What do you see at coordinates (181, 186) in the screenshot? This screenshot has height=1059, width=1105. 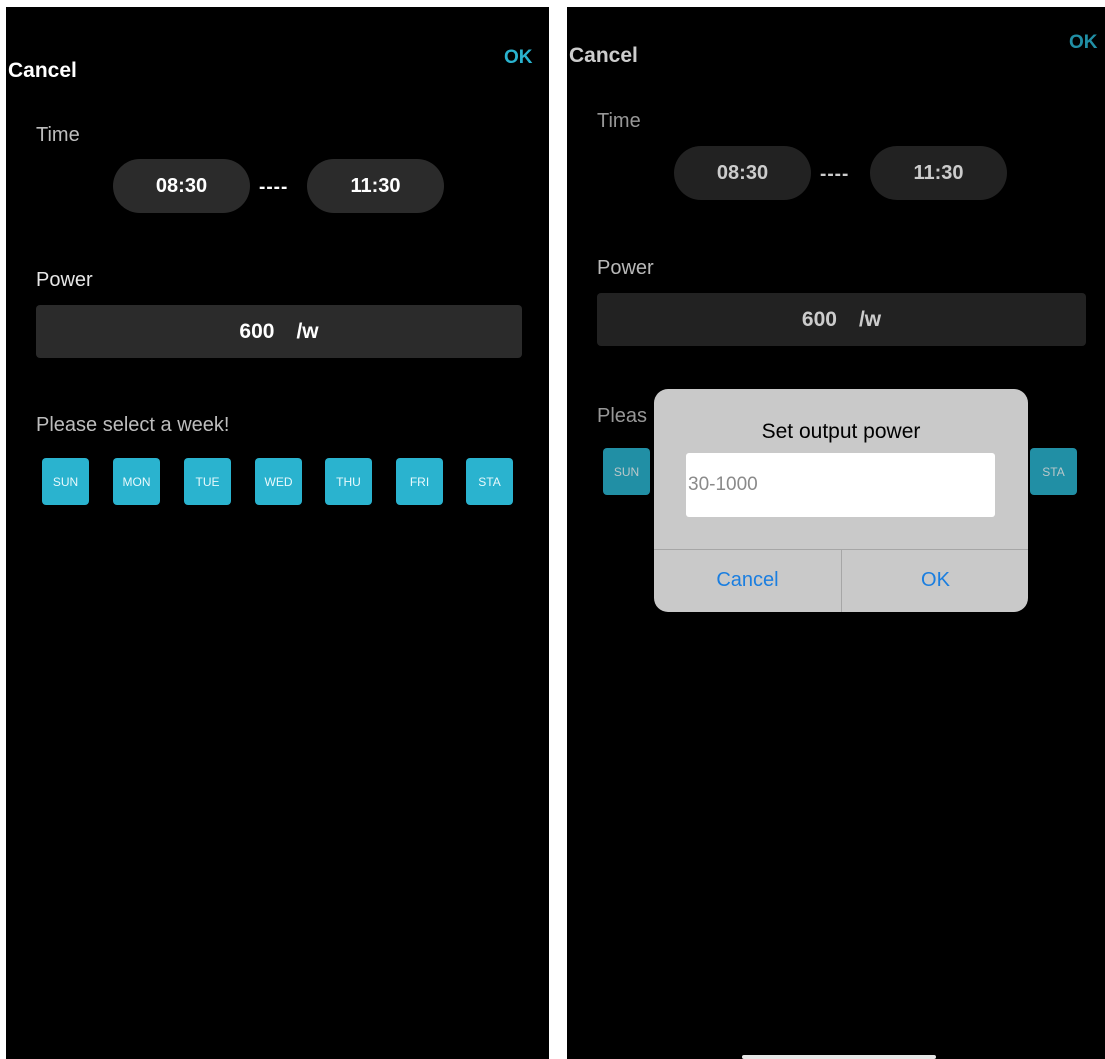 I see `start-time-button: 08:30` at bounding box center [181, 186].